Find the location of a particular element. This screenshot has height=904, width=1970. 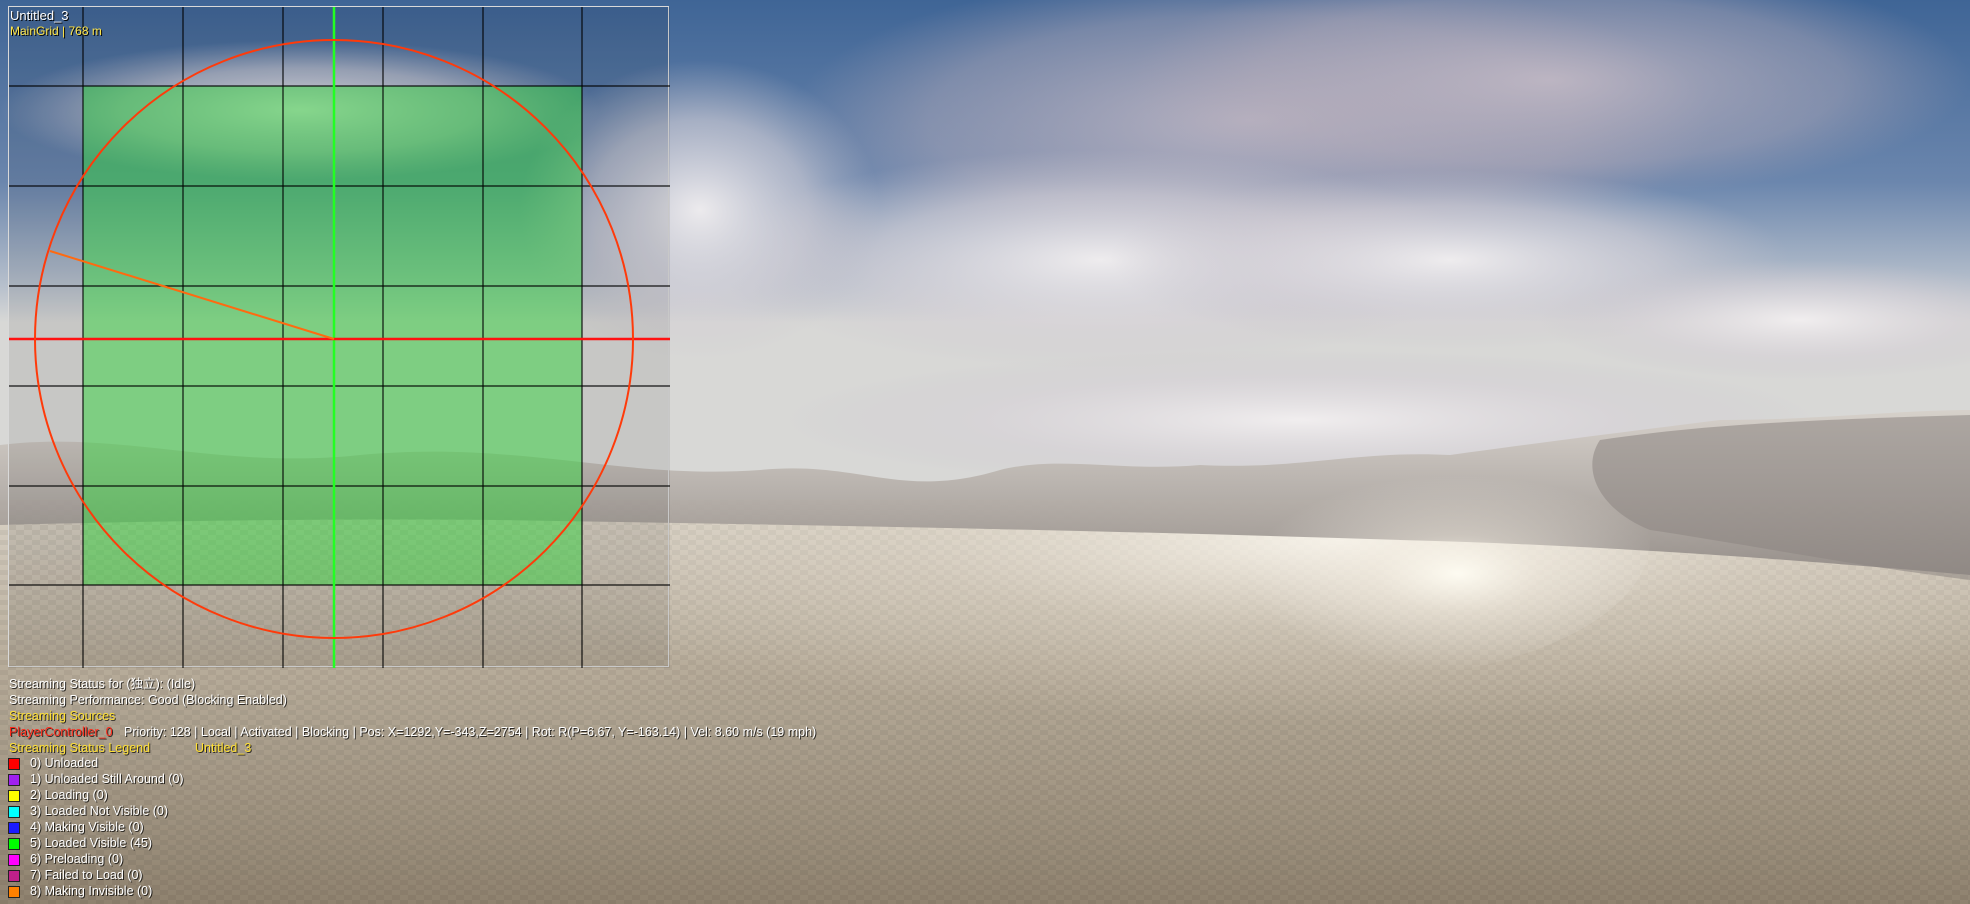

legend-label: 0) Unloaded is located at coordinates (64, 763).